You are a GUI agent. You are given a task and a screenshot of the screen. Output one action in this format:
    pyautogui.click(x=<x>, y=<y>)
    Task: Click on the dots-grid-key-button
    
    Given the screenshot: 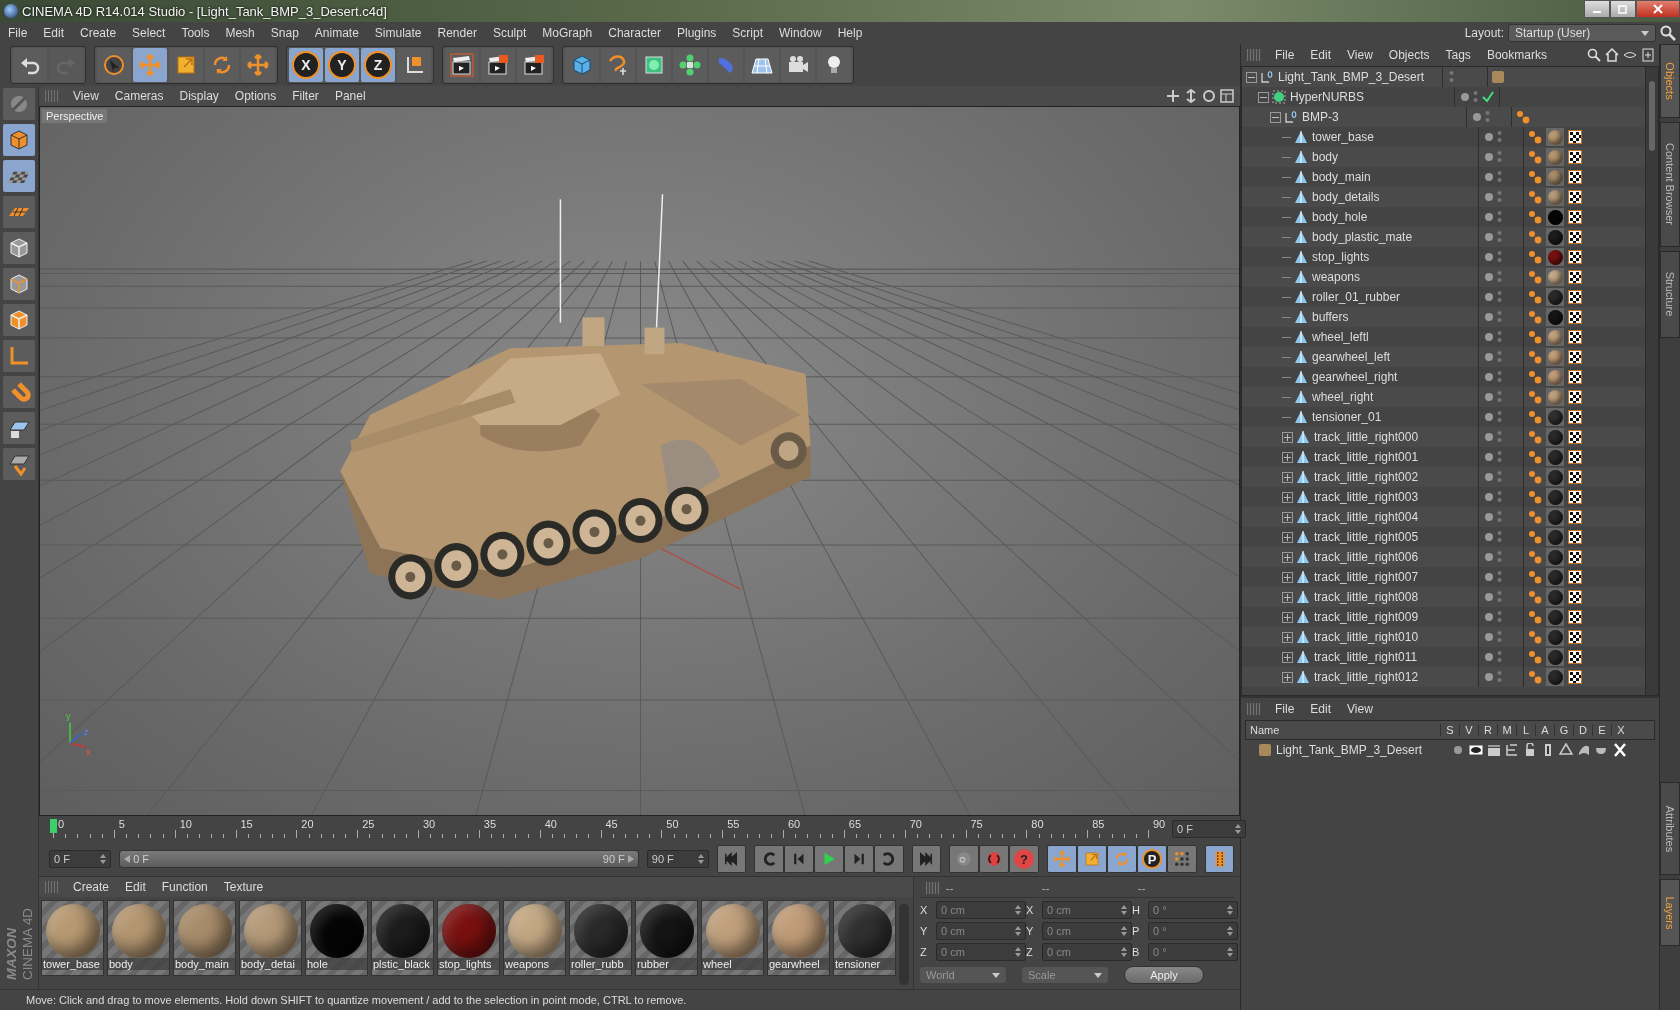 What is the action you would take?
    pyautogui.click(x=1182, y=859)
    